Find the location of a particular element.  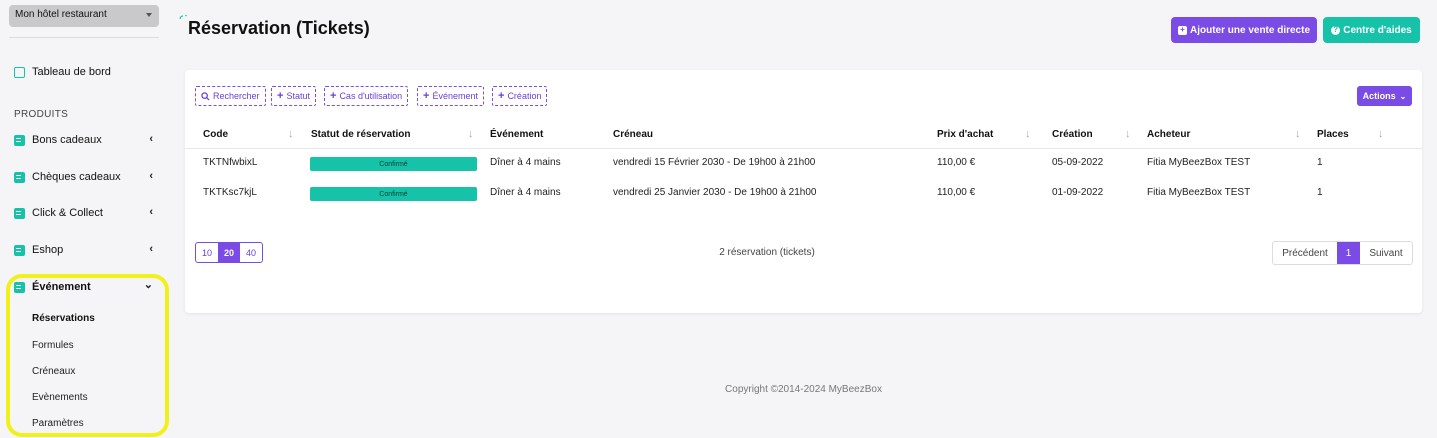

sidebar-item-eshop: Eshop ‹ is located at coordinates (86, 250).